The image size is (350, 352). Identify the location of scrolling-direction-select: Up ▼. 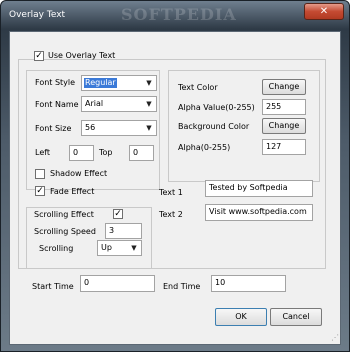
(119, 248).